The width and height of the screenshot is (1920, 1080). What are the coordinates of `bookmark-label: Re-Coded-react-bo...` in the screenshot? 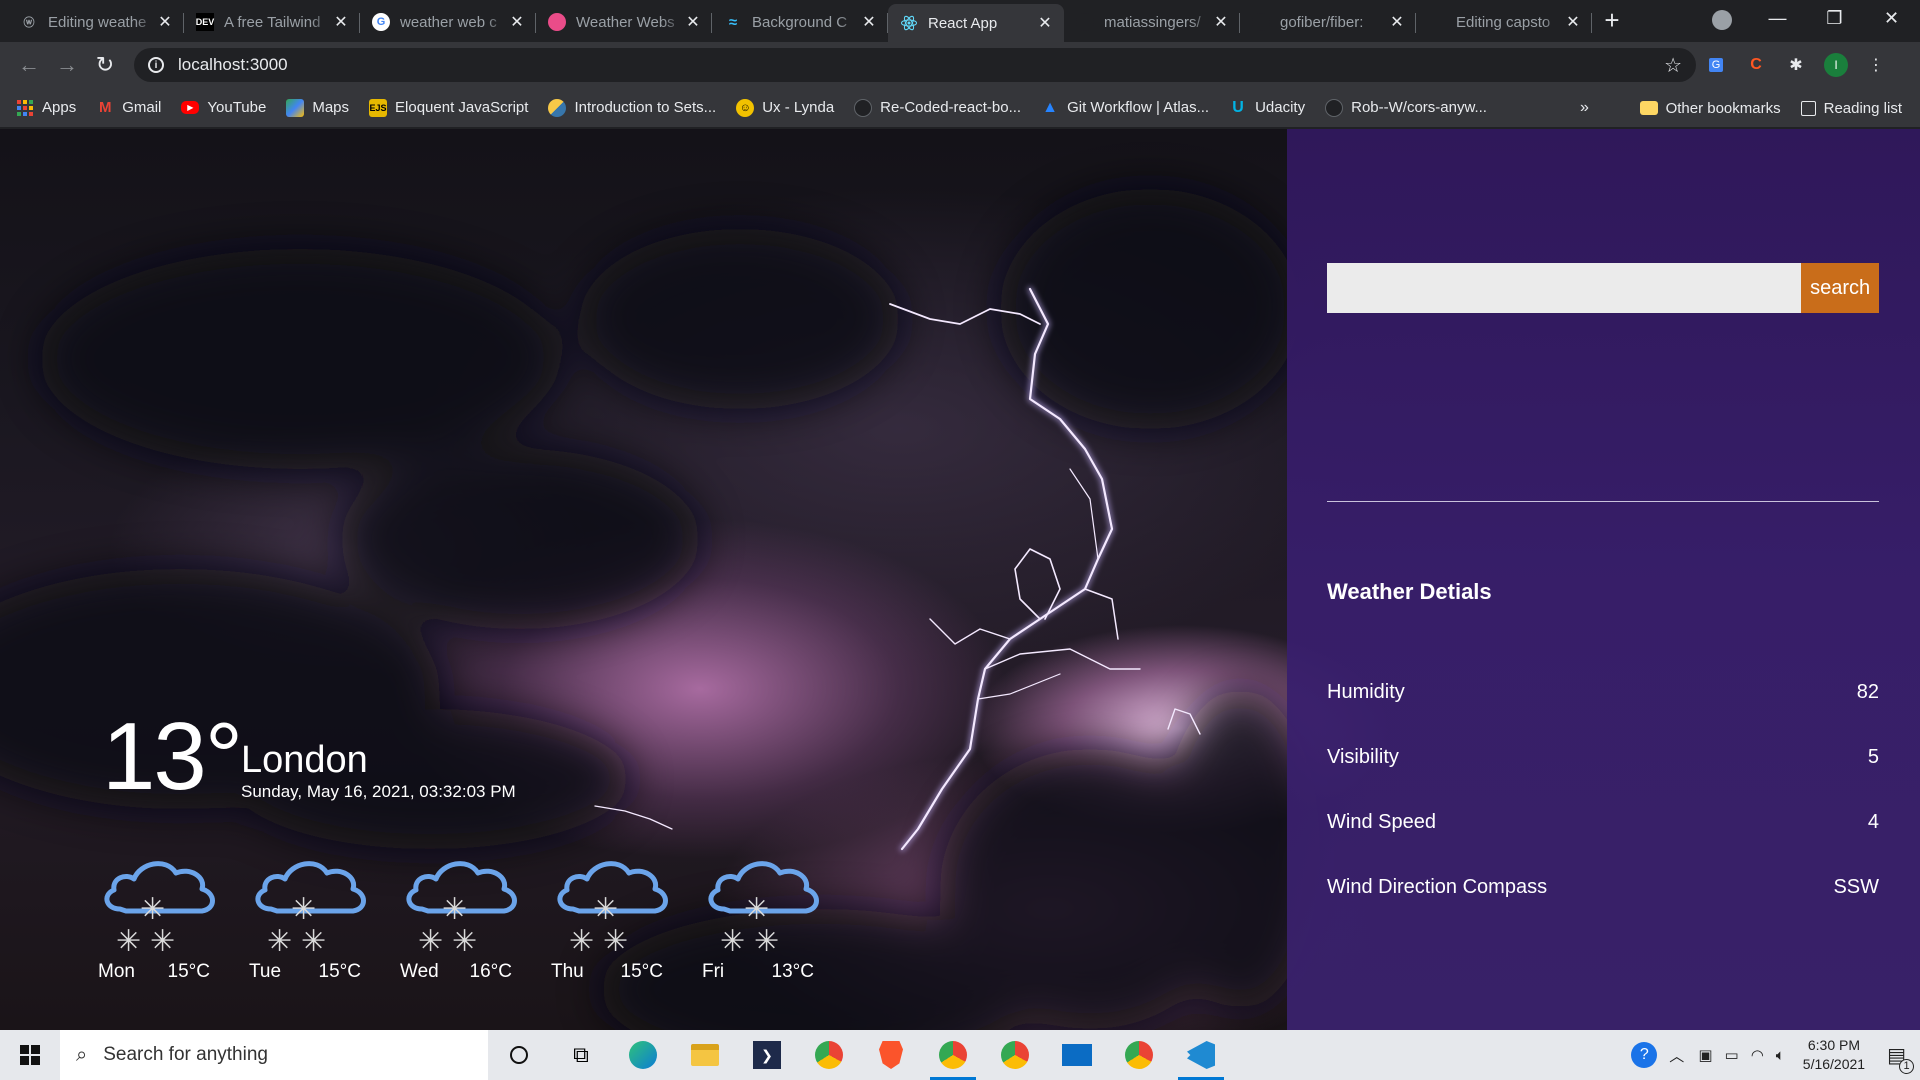 It's located at (951, 107).